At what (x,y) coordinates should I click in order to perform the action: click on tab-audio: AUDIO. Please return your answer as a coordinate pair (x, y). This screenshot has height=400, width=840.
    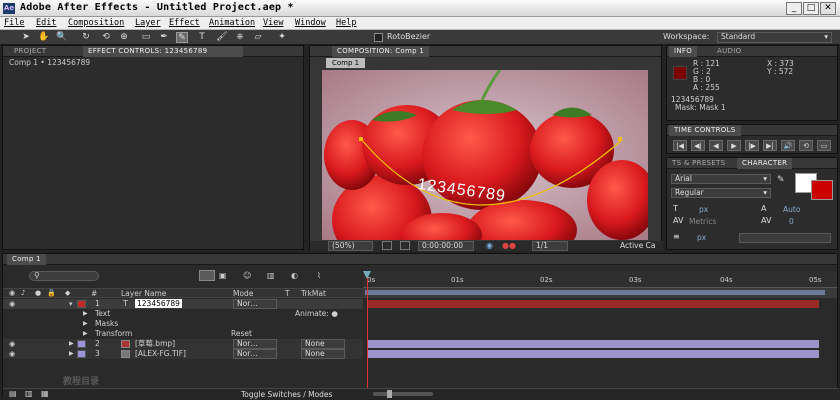
    Looking at the image, I should click on (729, 51).